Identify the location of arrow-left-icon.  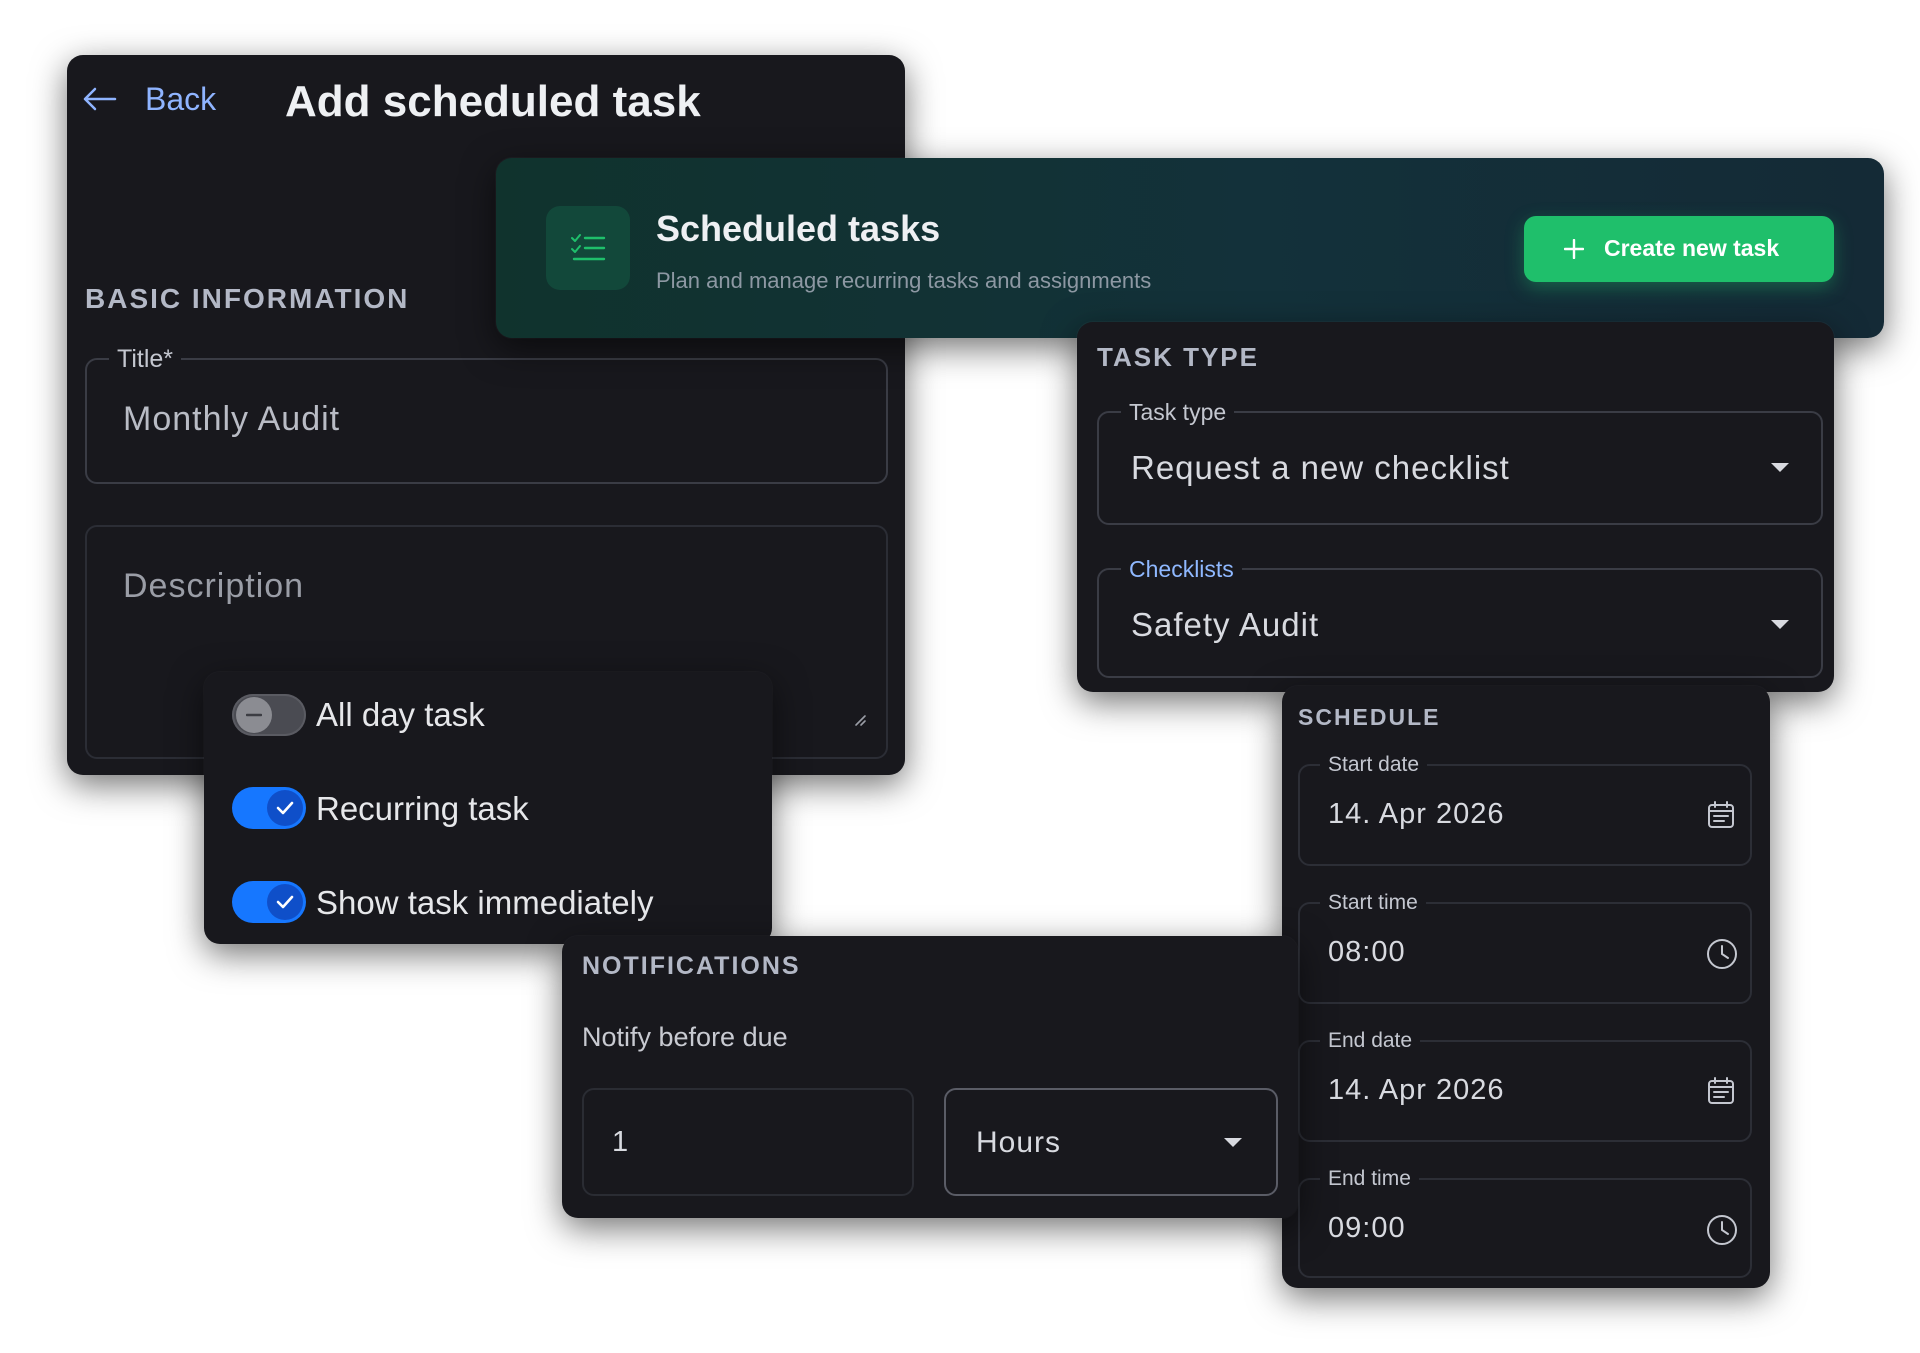
(99, 99).